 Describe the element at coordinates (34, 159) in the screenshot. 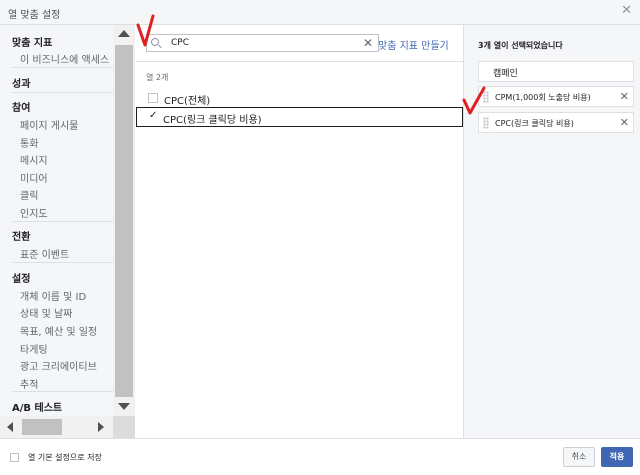

I see `sidebar-item: 메시지` at that location.